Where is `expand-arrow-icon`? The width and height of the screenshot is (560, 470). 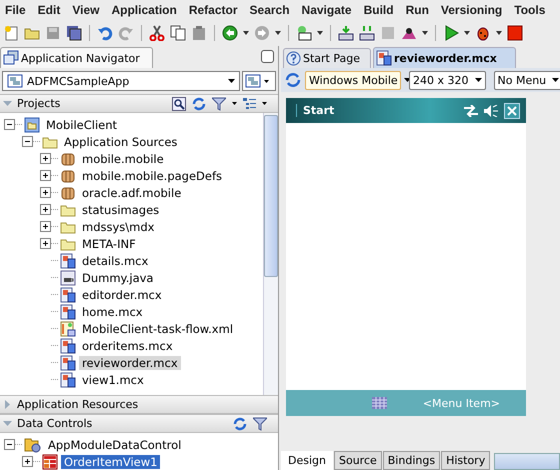 expand-arrow-icon is located at coordinates (7, 404).